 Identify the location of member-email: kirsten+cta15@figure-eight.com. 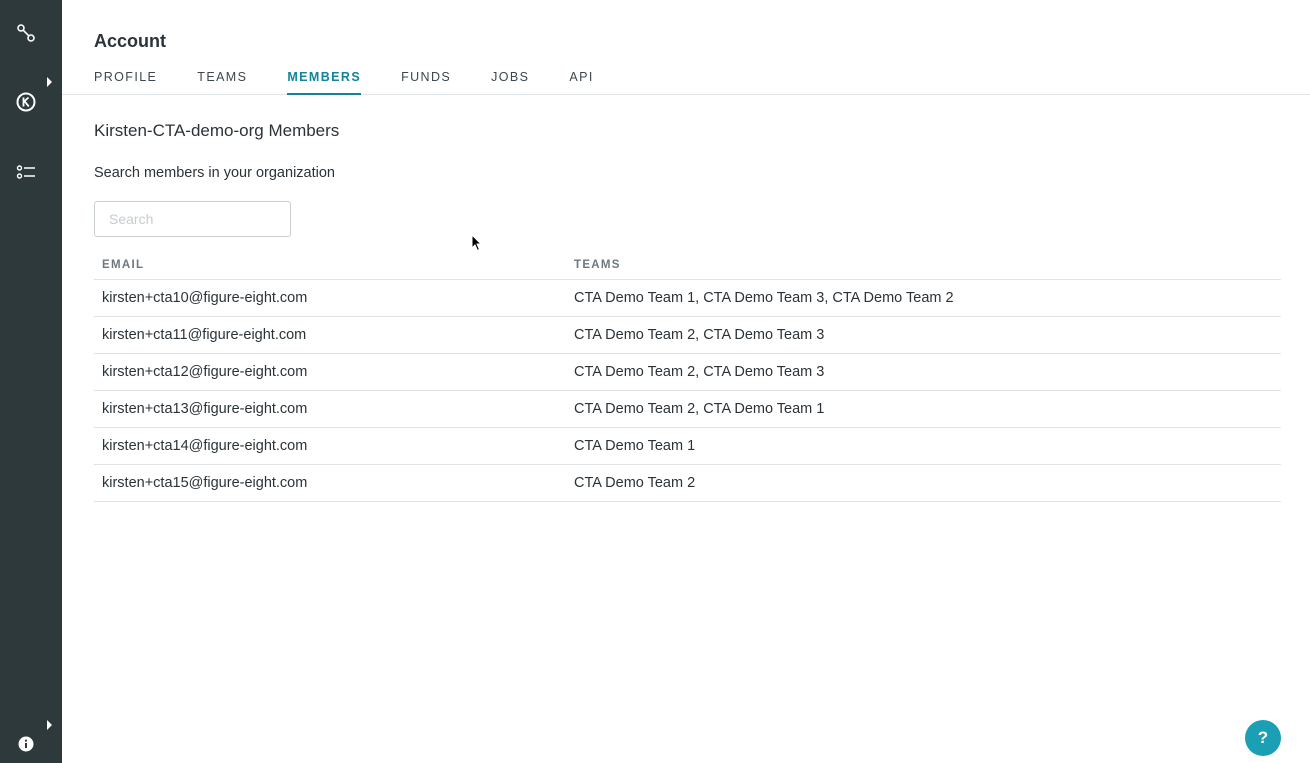
(330, 483).